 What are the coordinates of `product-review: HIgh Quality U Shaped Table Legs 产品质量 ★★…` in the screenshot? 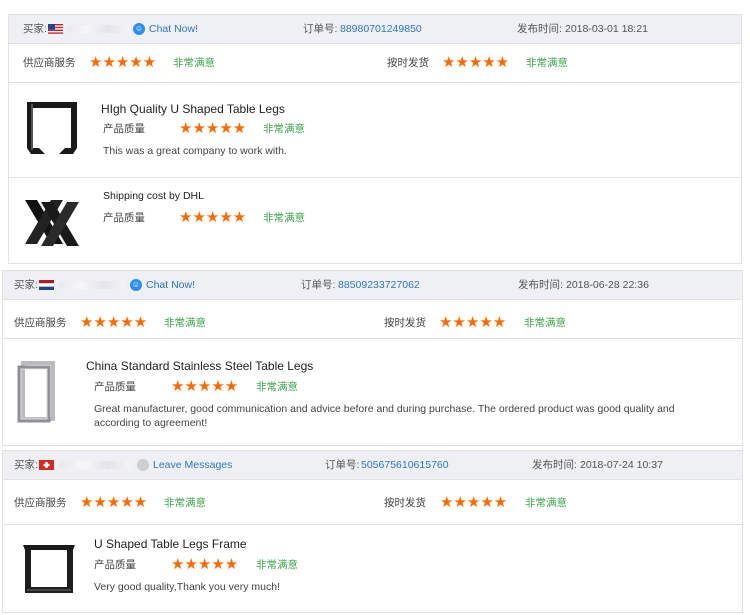 It's located at (375, 130).